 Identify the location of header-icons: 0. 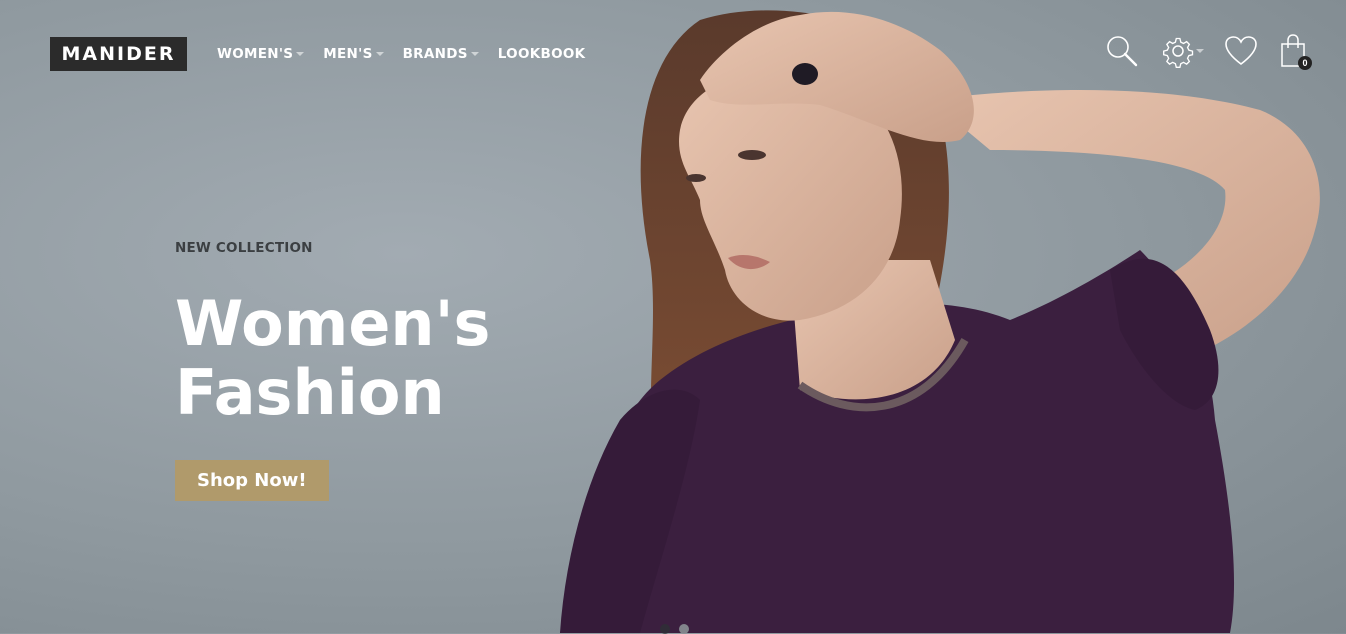
(1208, 52).